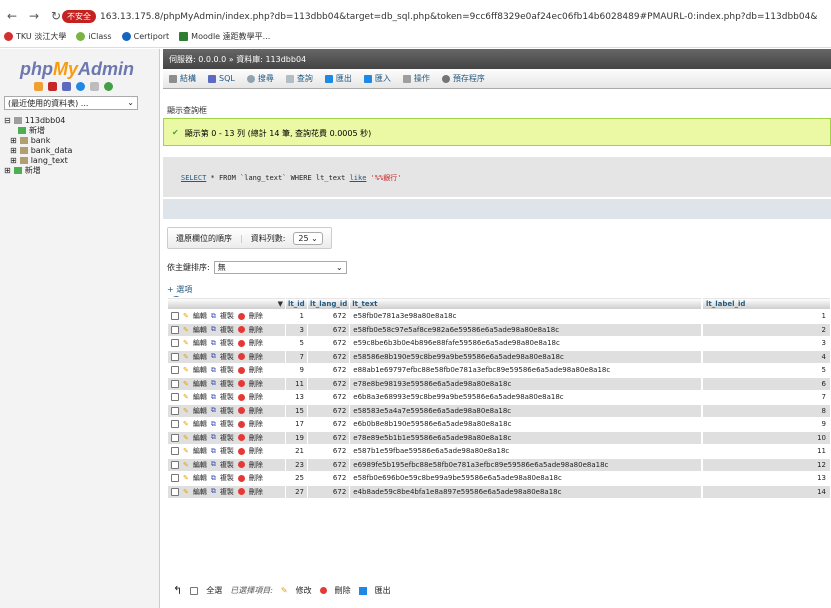 The image size is (831, 608). I want to click on sql-select-keyword: SELECT, so click(193, 178).